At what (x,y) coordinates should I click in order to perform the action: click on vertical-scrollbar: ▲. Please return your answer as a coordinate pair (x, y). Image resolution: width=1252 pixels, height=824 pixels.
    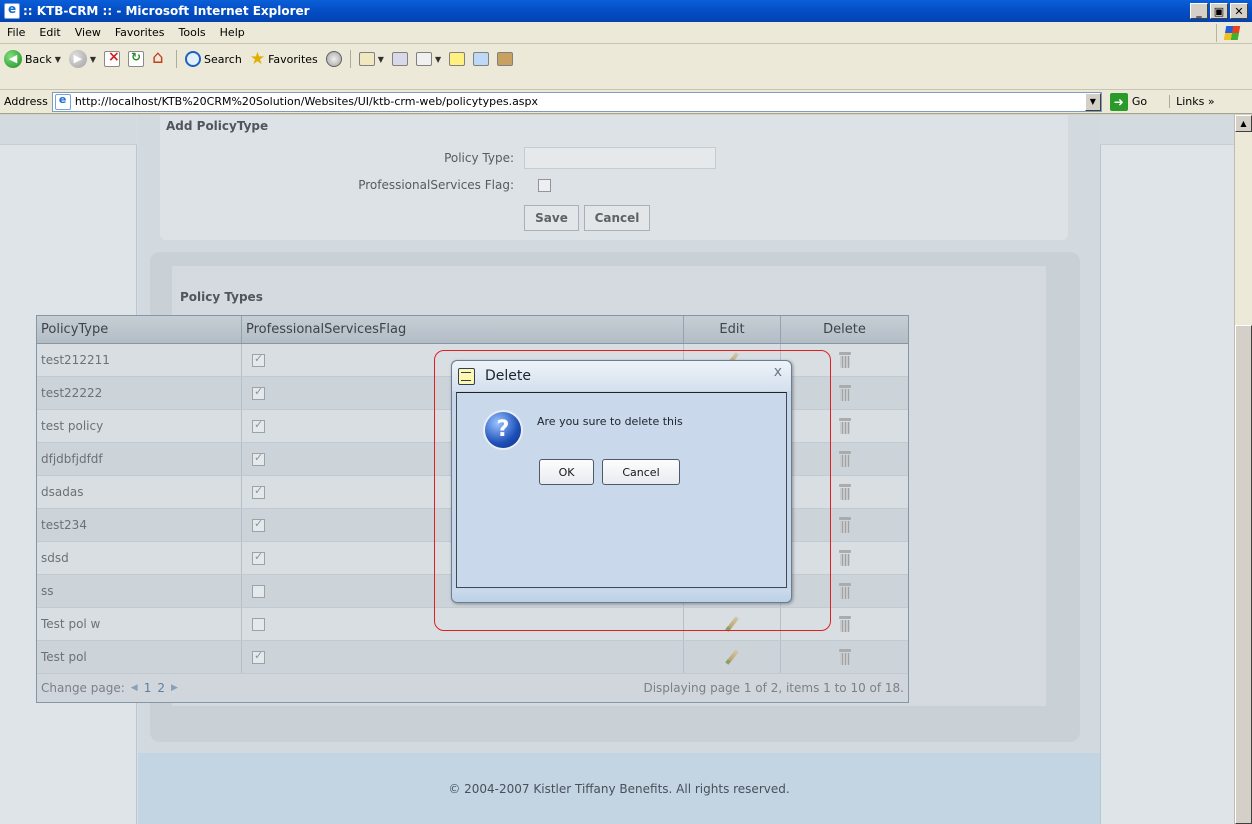
    Looking at the image, I should click on (1243, 469).